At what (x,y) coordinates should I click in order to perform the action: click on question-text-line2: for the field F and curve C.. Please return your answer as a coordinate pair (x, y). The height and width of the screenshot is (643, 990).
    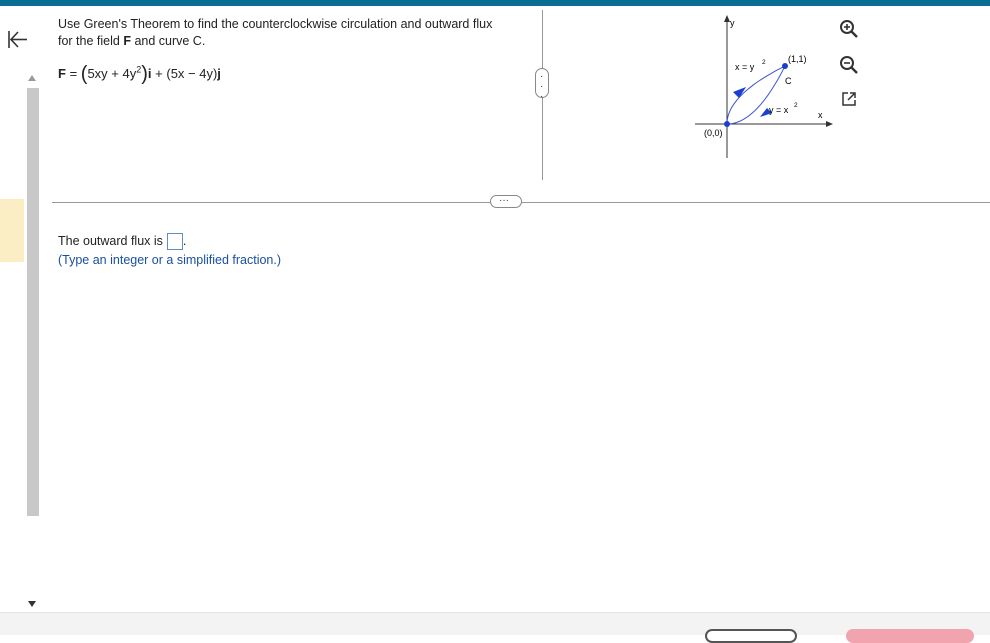
    Looking at the image, I should click on (131, 41).